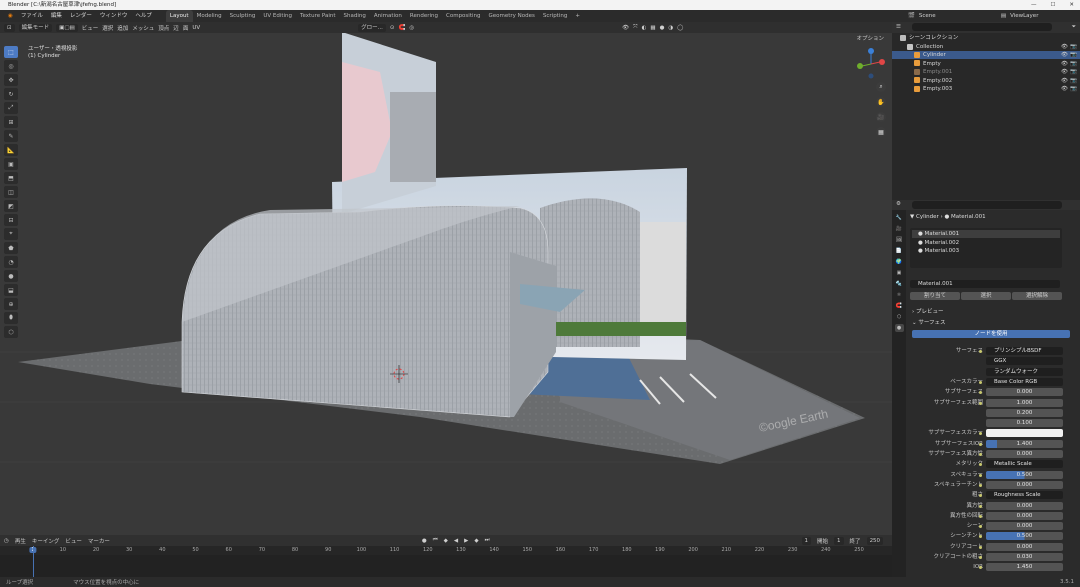 Image resolution: width=1080 pixels, height=587 pixels. What do you see at coordinates (122, 28) in the screenshot?
I see `viewport-menu-add: 追加` at bounding box center [122, 28].